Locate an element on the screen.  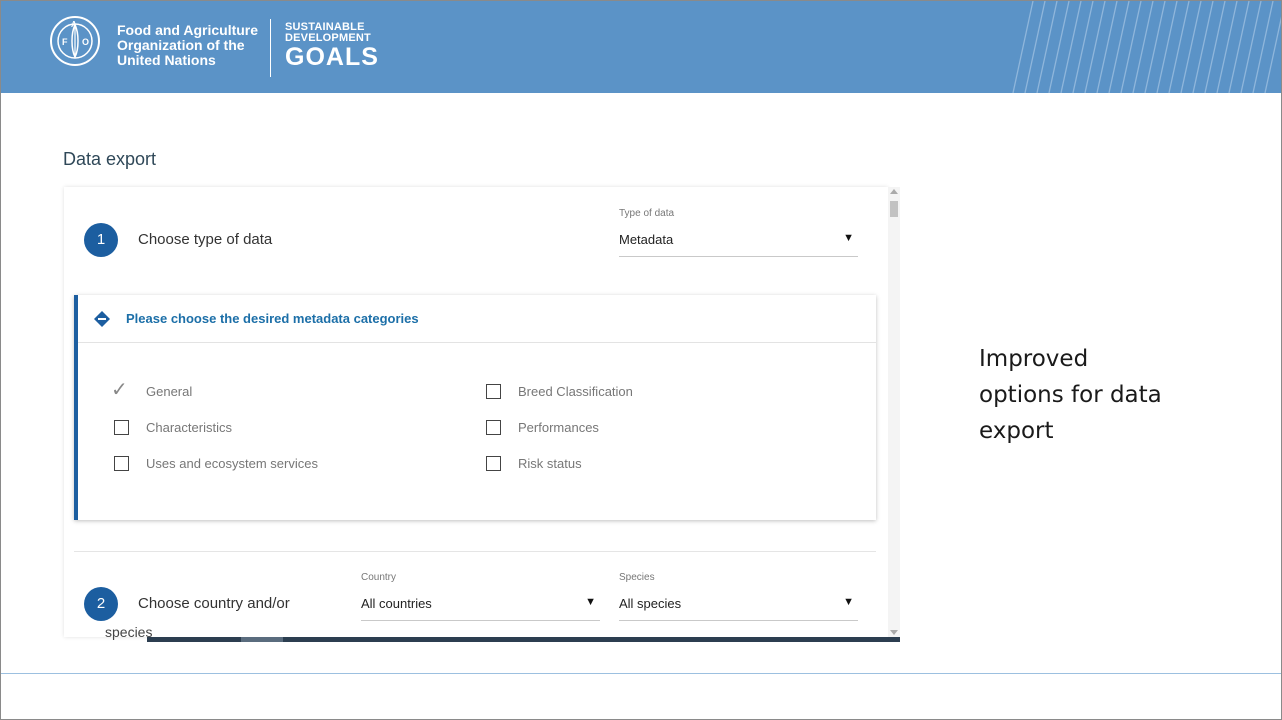
checkmark-icon: ✓ is located at coordinates (119, 390).